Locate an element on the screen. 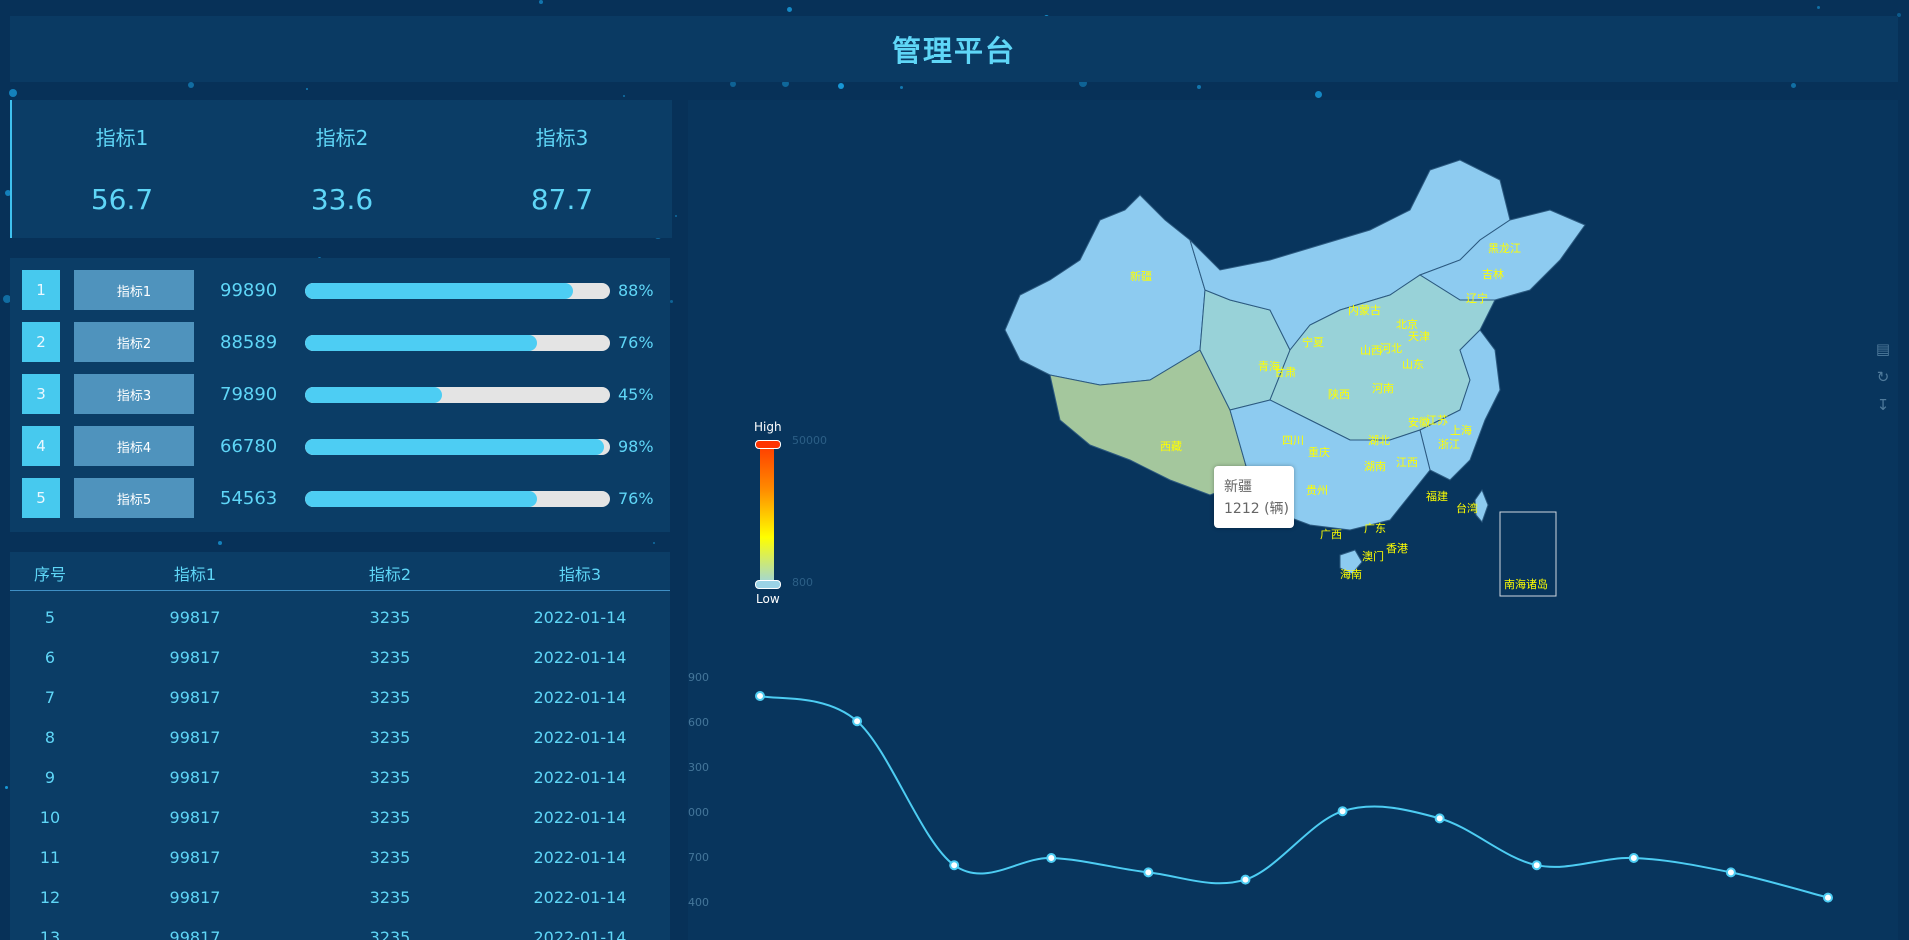 The width and height of the screenshot is (1909, 940). rank-percent: 76% is located at coordinates (636, 498).